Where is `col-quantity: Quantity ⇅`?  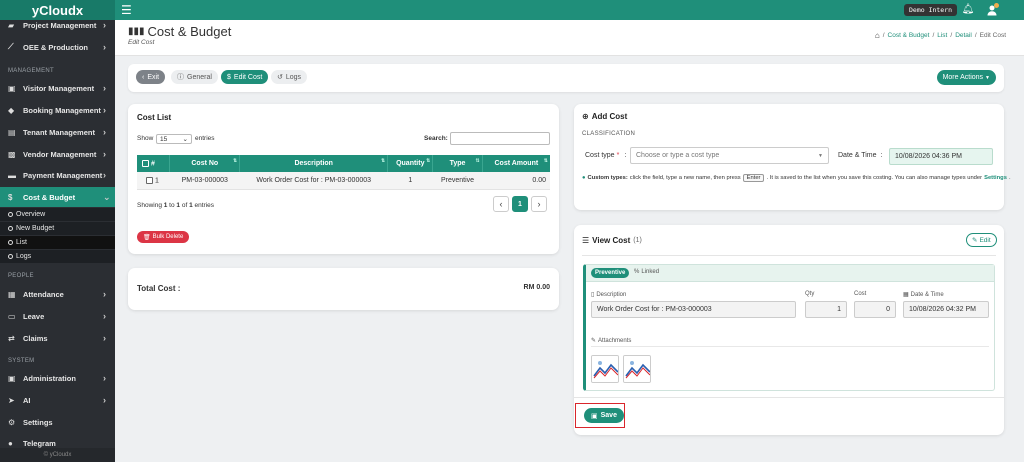
col-quantity: Quantity ⇅ is located at coordinates (410, 163).